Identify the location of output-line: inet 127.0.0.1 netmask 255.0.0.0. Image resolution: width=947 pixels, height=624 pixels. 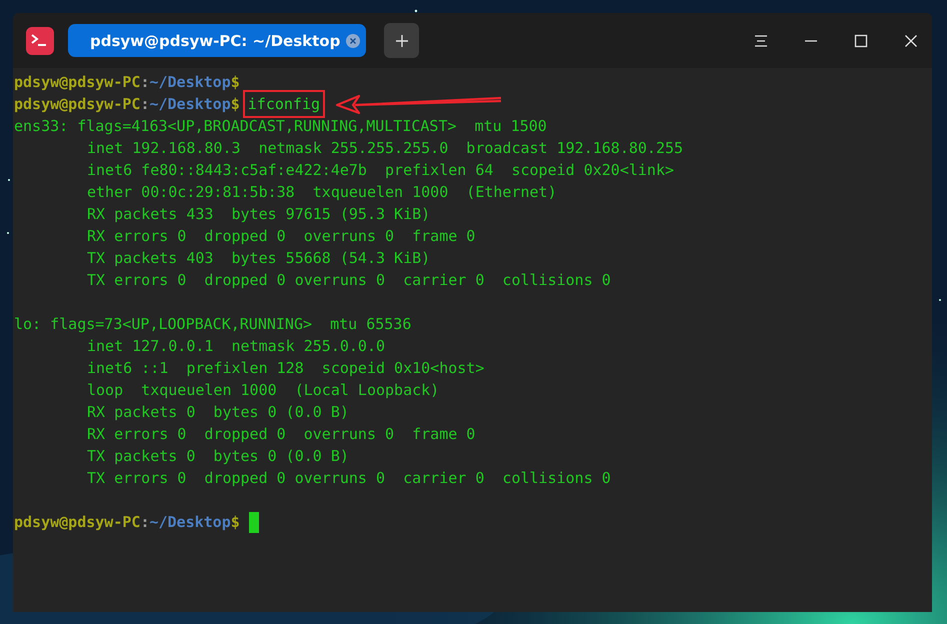
(236, 346).